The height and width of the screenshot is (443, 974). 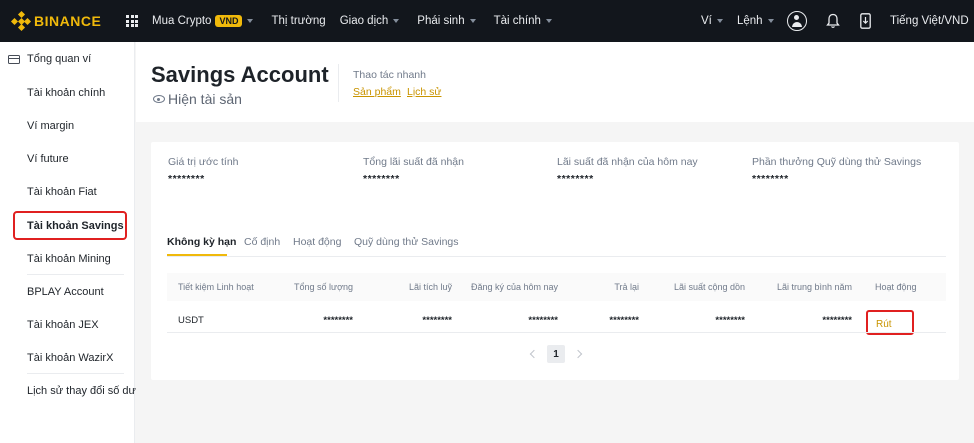 I want to click on nav-orders: Lệnh, so click(x=755, y=21).